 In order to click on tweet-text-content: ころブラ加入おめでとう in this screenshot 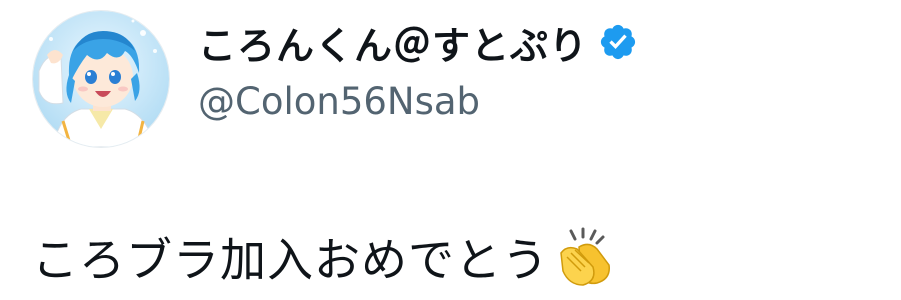, I will do `click(290, 260)`.